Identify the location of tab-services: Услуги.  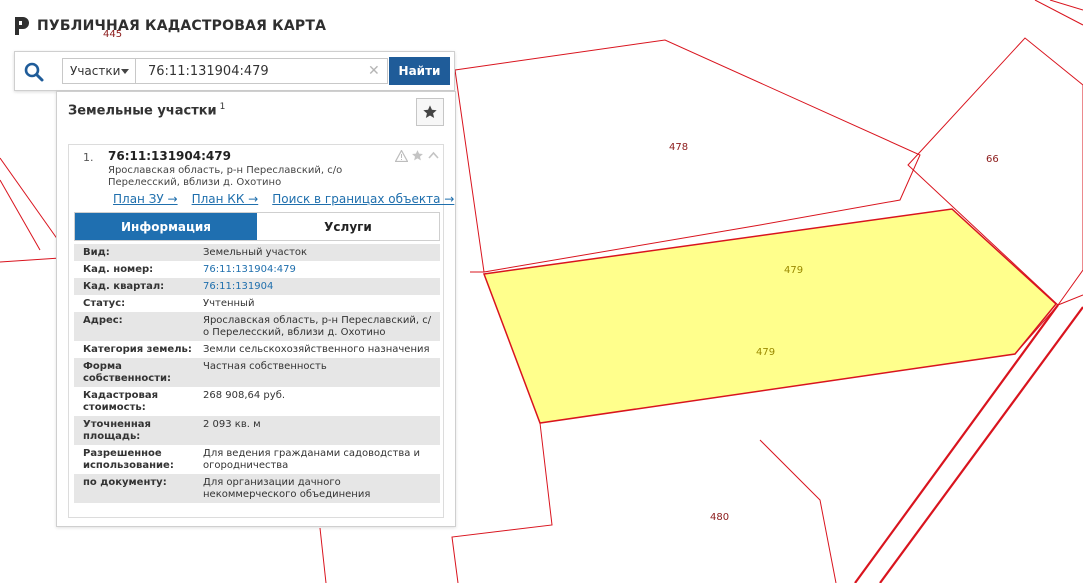
(348, 226).